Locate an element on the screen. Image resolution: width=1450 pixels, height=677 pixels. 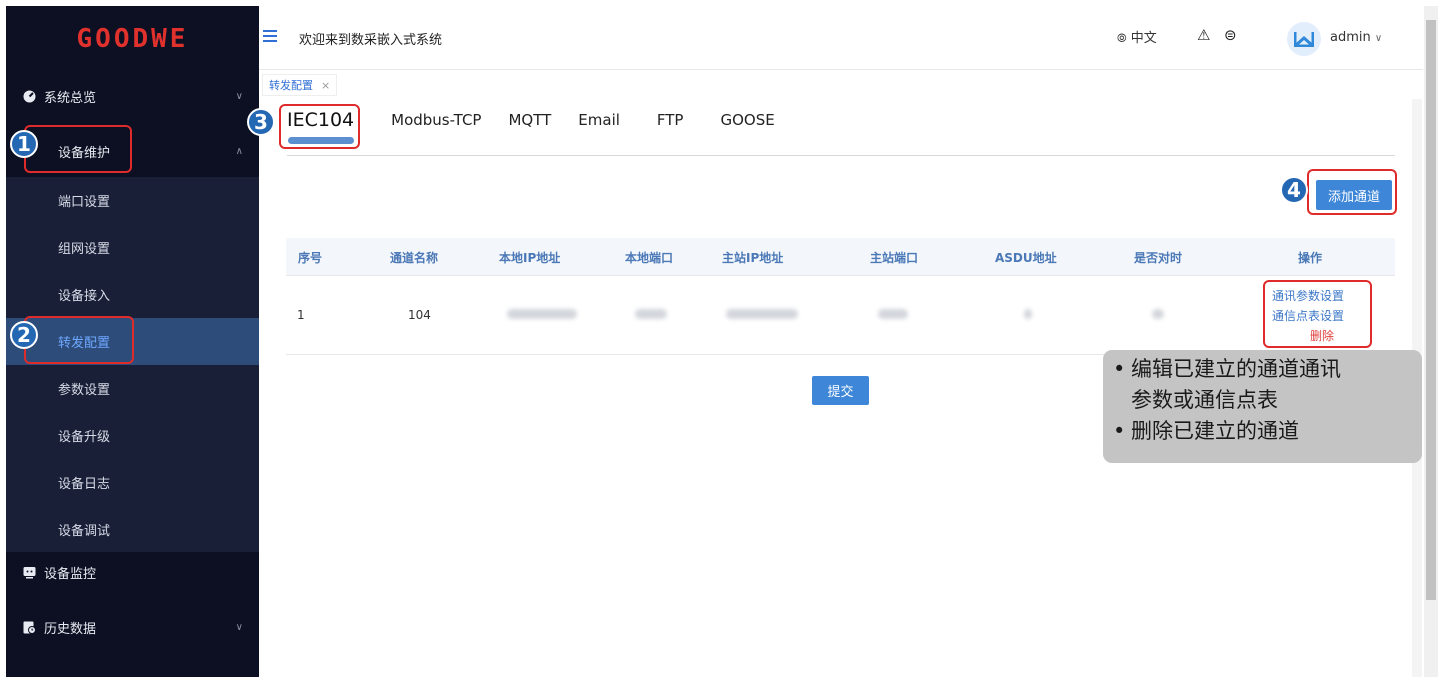
callout-line: 参数或通信点表 is located at coordinates (1204, 400).